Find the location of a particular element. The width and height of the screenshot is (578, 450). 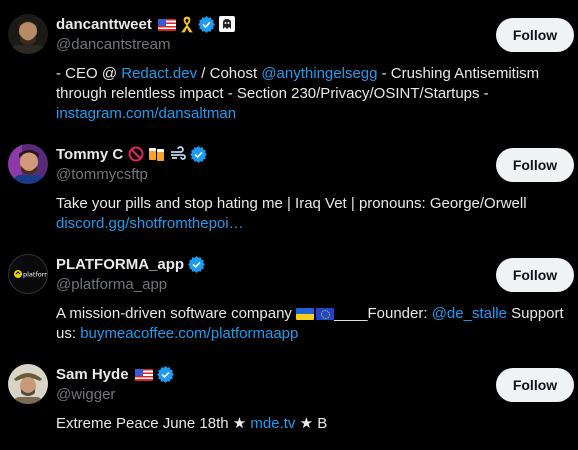

user-handle: @wigger is located at coordinates (313, 395).